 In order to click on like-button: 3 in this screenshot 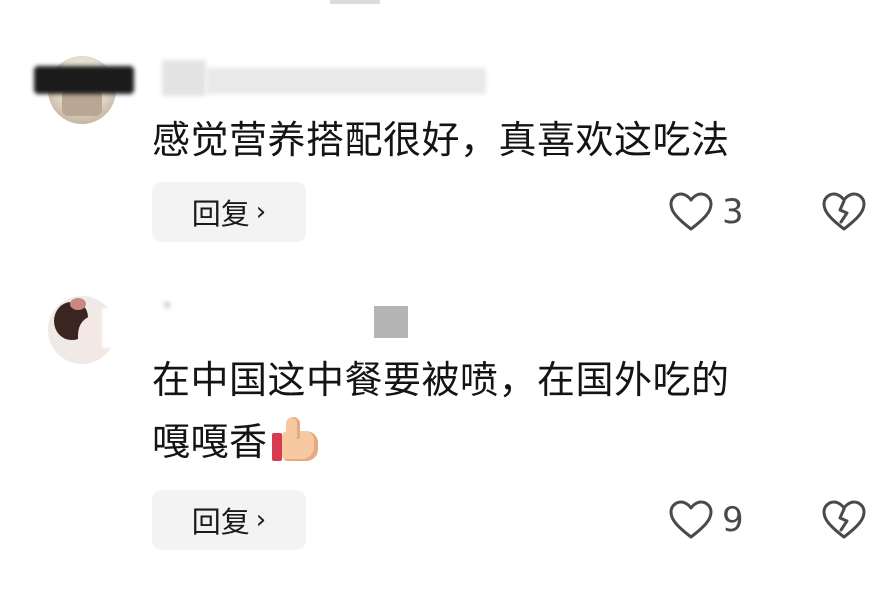, I will do `click(706, 212)`.